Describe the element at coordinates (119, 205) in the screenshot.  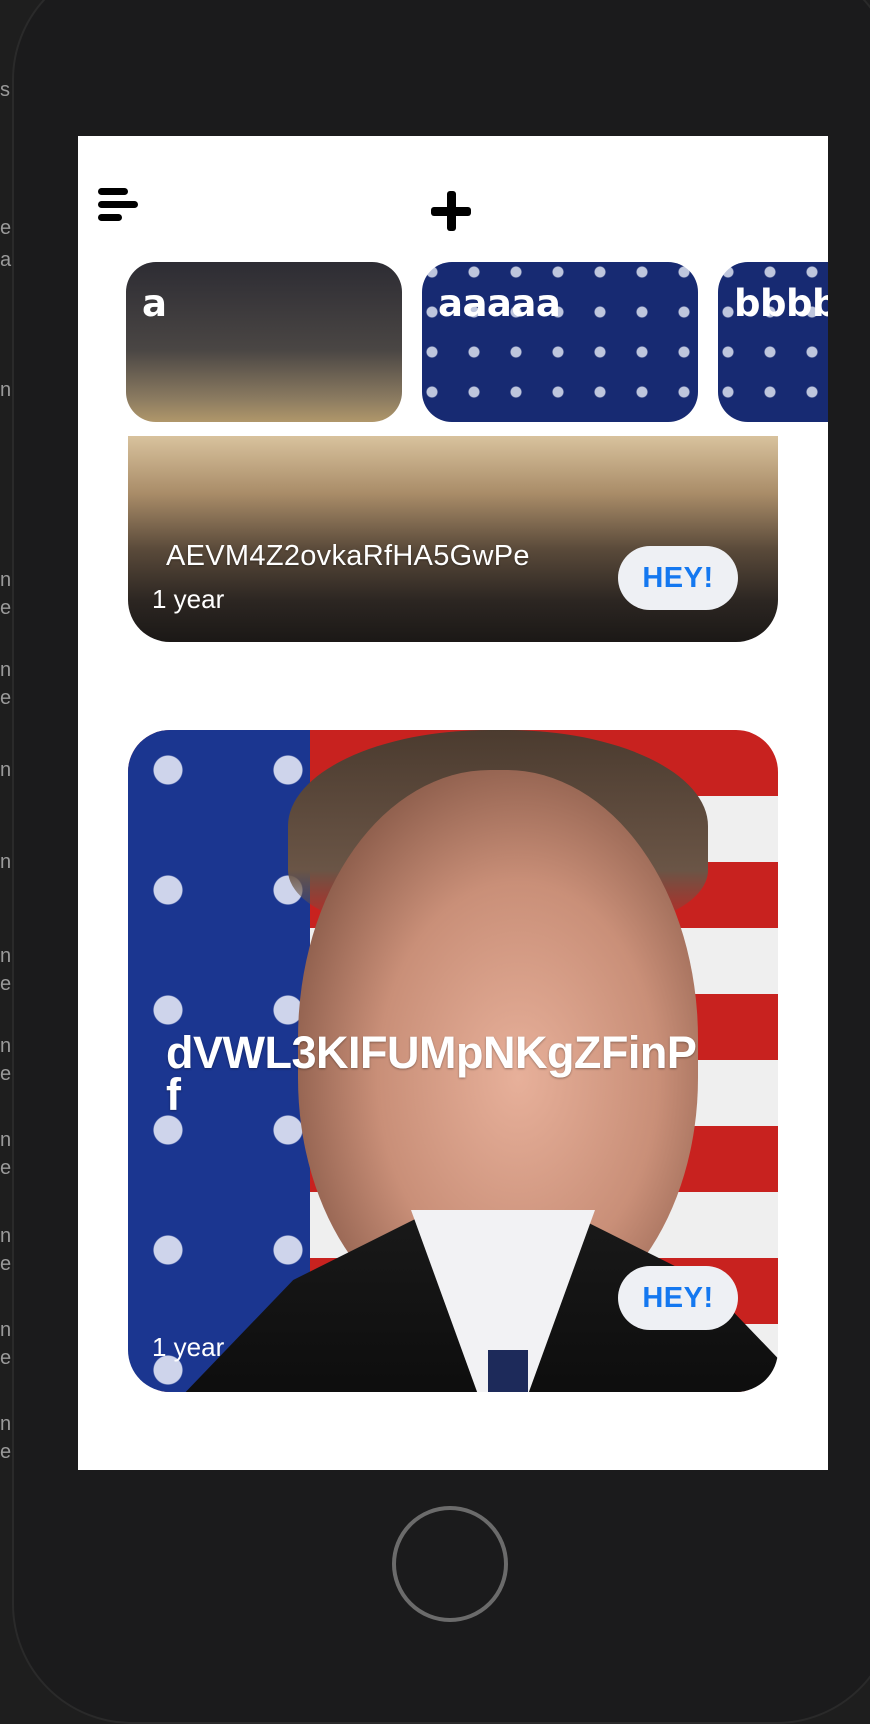
I see `hamburger-menu-icon` at that location.